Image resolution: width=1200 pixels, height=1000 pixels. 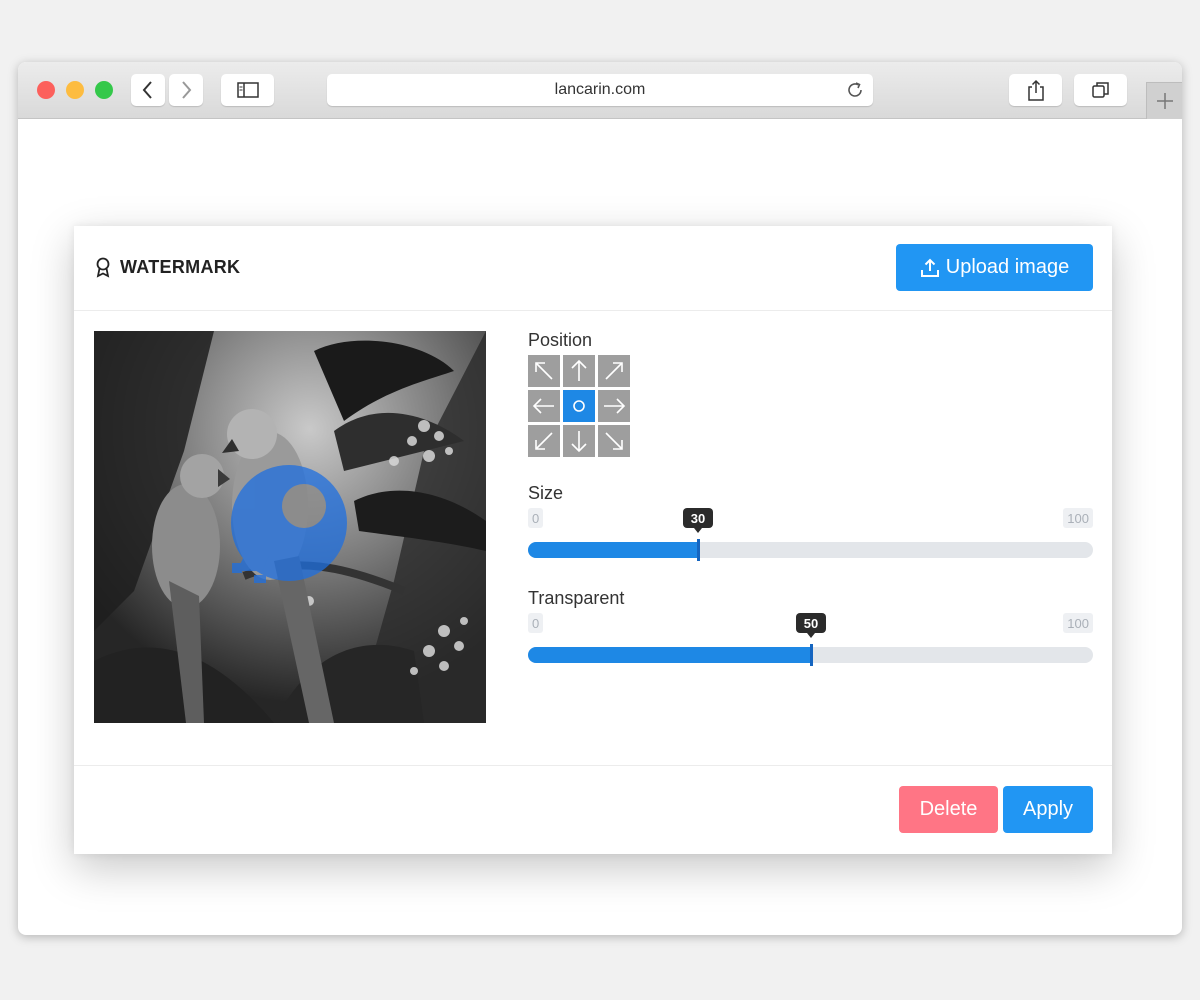 I want to click on chevron-right-icon, so click(x=187, y=90).